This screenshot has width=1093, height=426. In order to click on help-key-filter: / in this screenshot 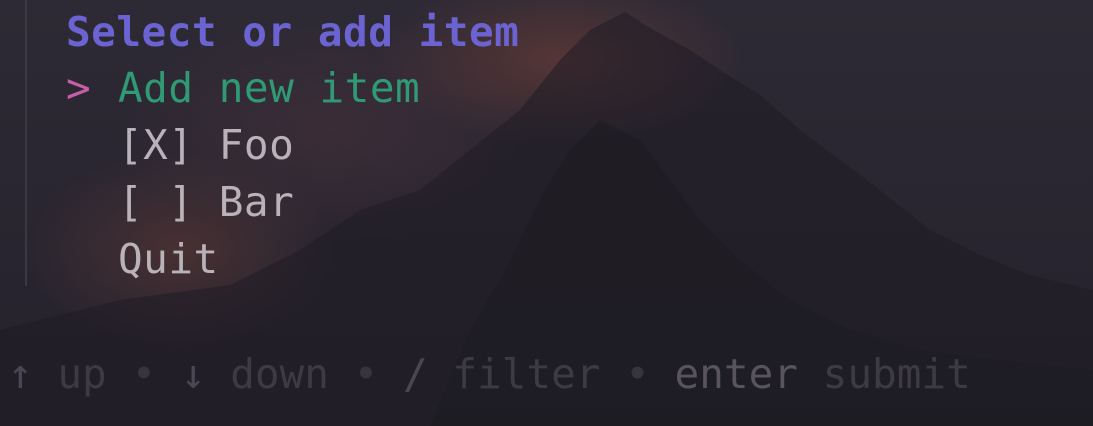, I will do `click(415, 374)`.